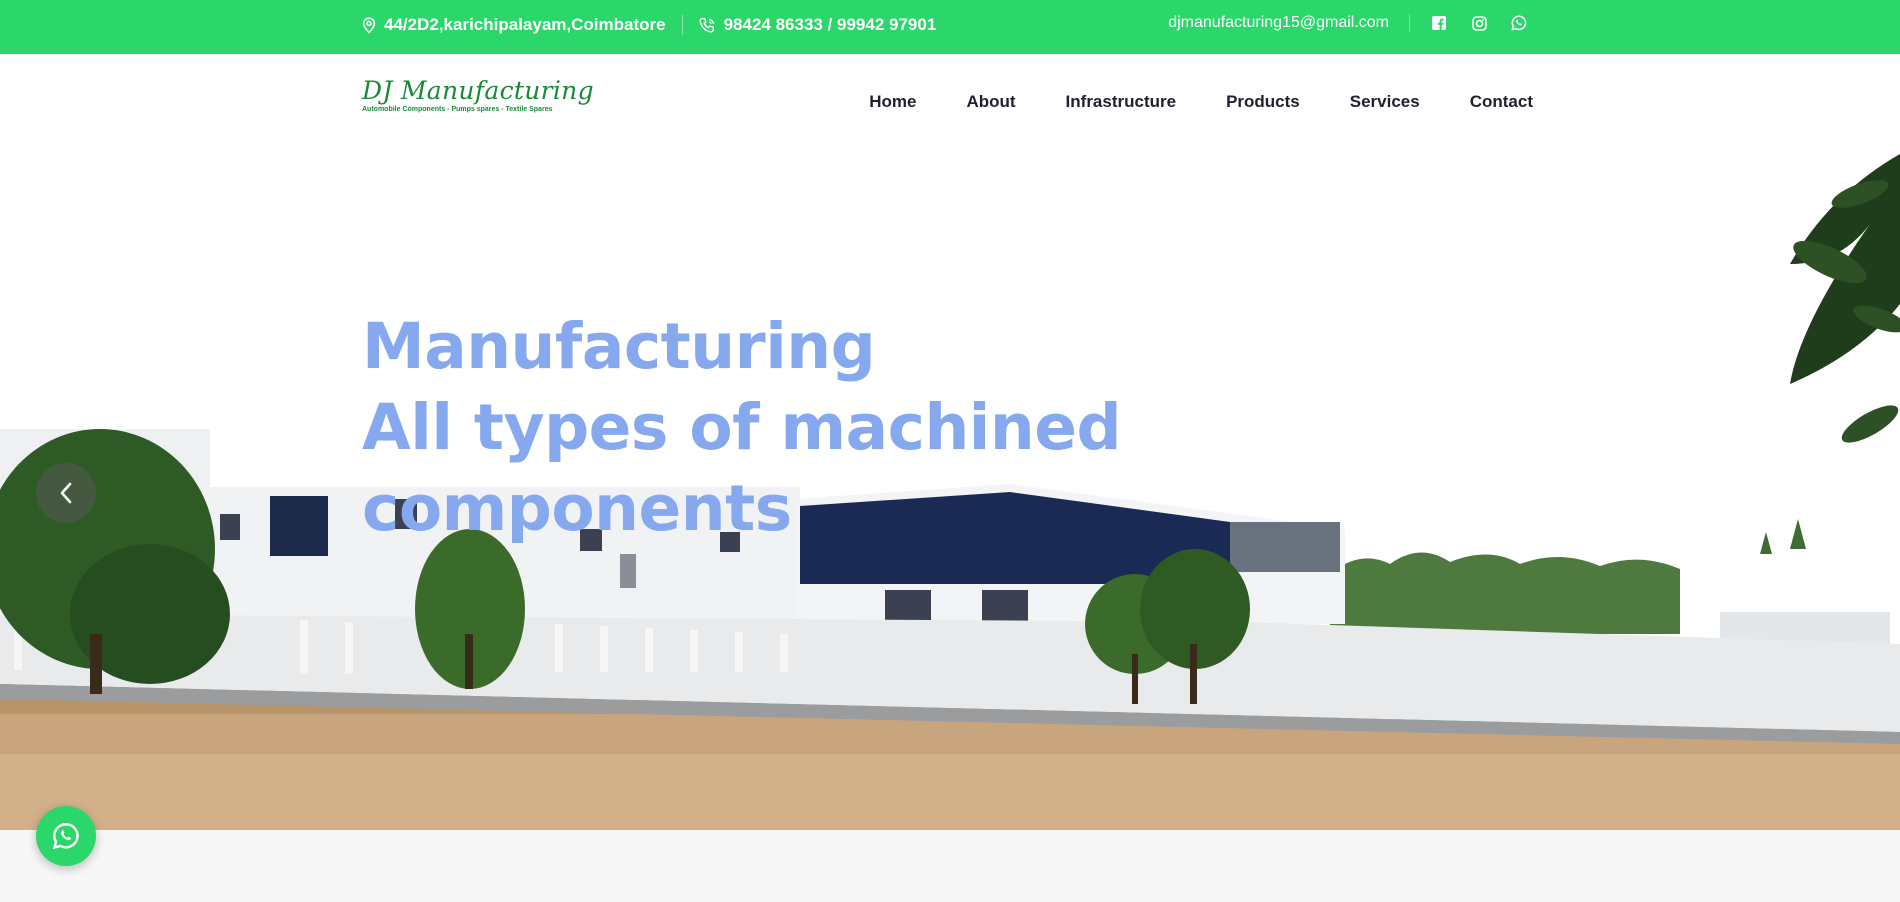  Describe the element at coordinates (1278, 23) in the screenshot. I see `email-link: djmanufacturing15@gmail.com` at that location.